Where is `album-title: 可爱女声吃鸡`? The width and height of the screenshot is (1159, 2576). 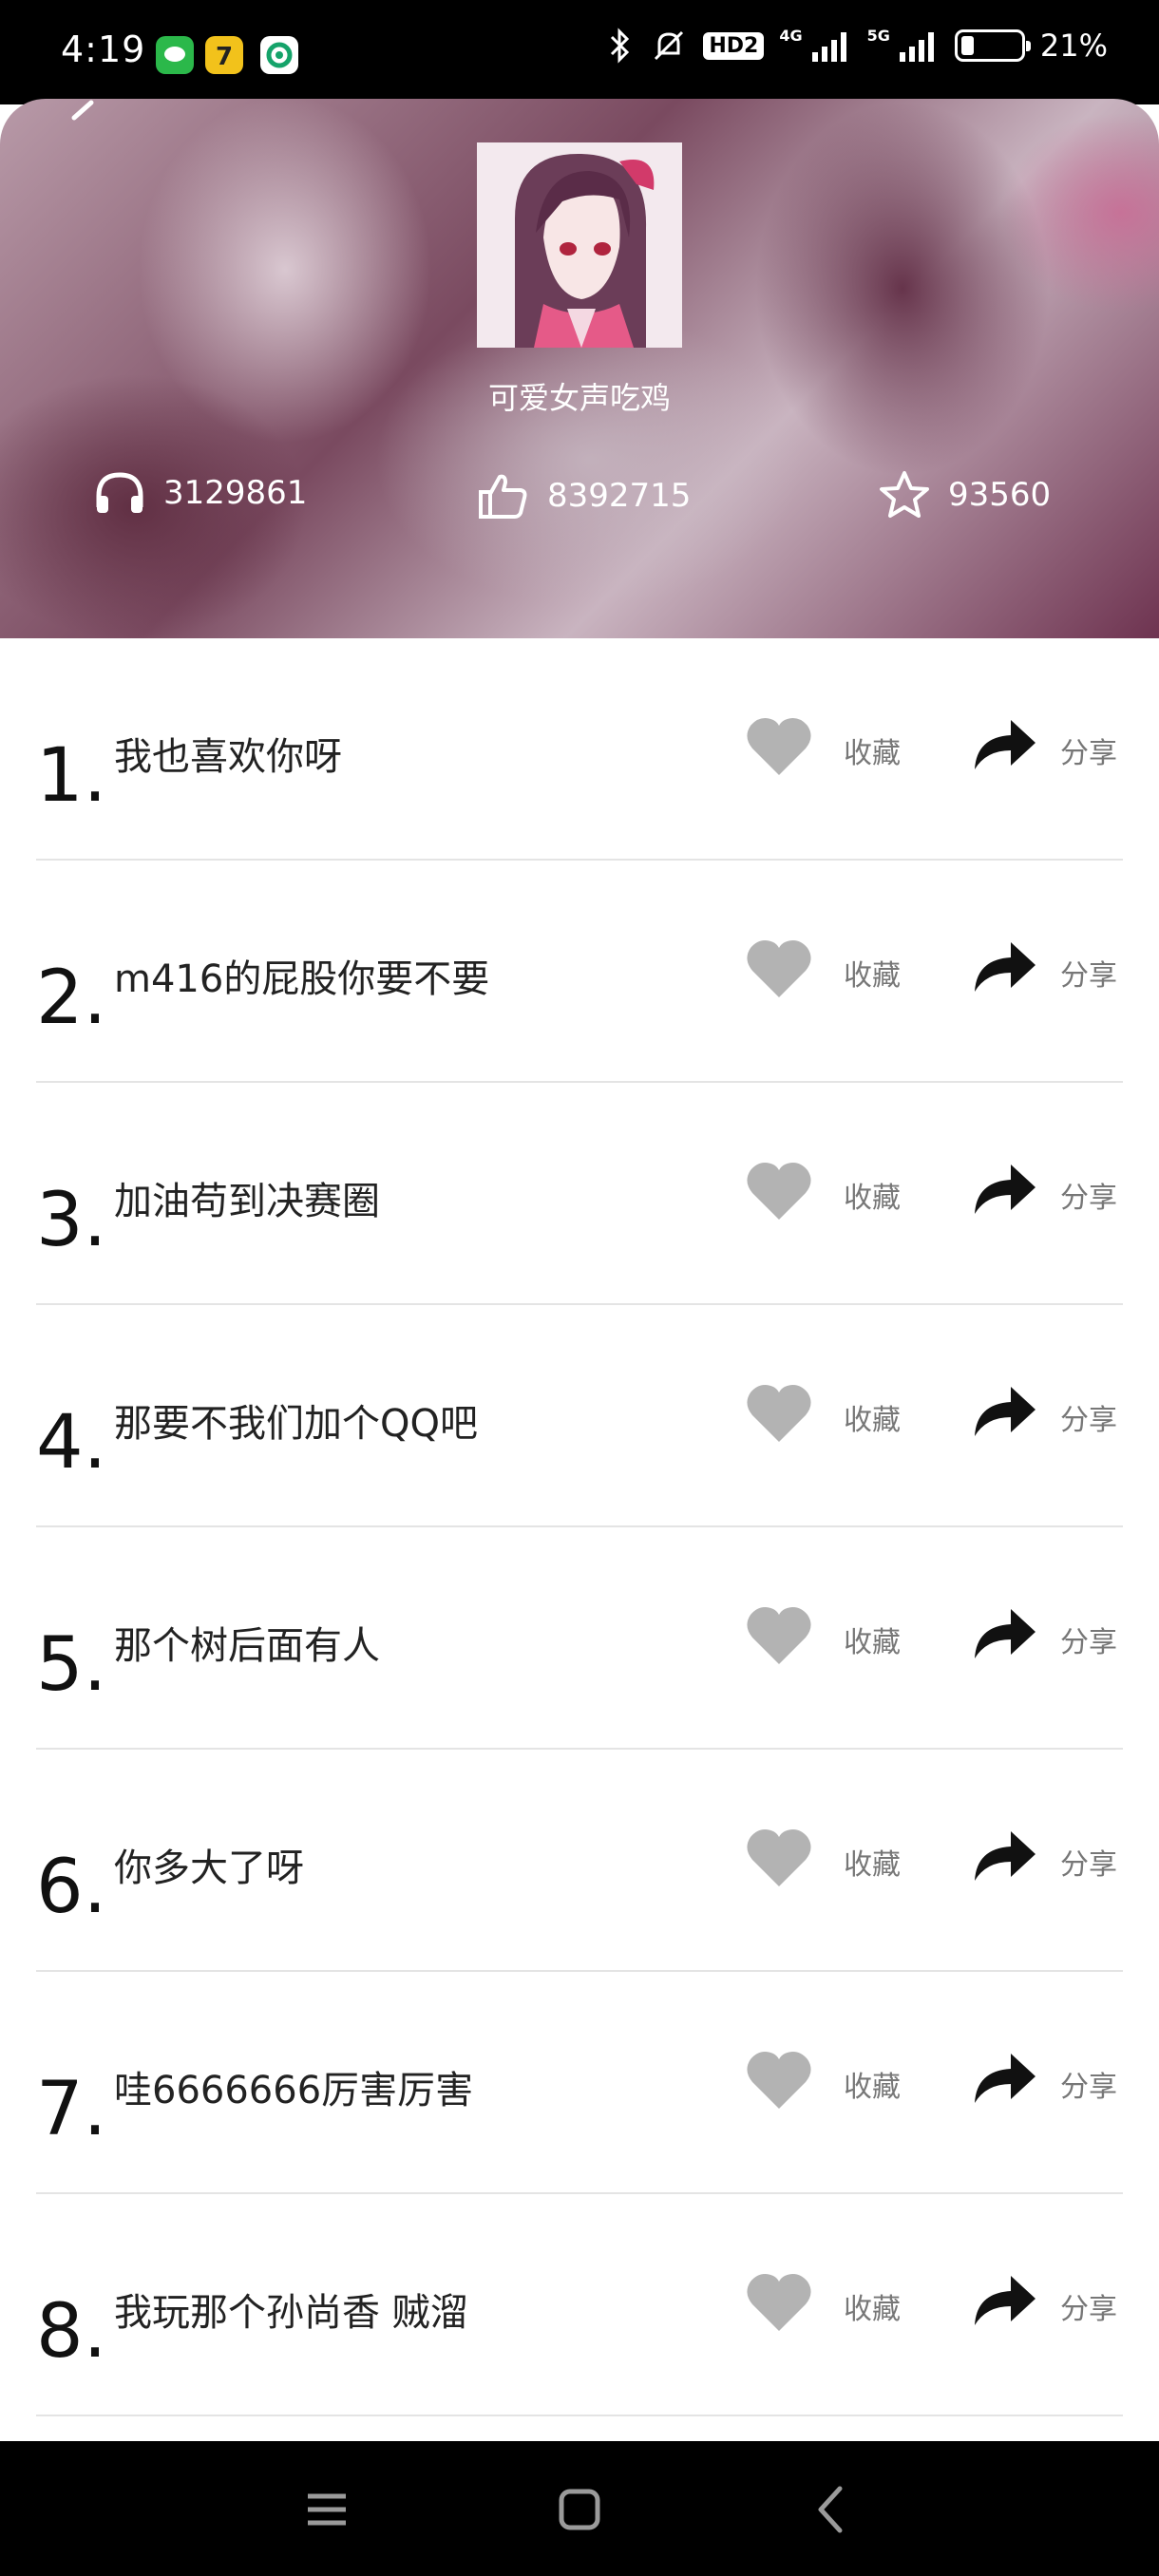
album-title: 可爱女声吃鸡 is located at coordinates (579, 398).